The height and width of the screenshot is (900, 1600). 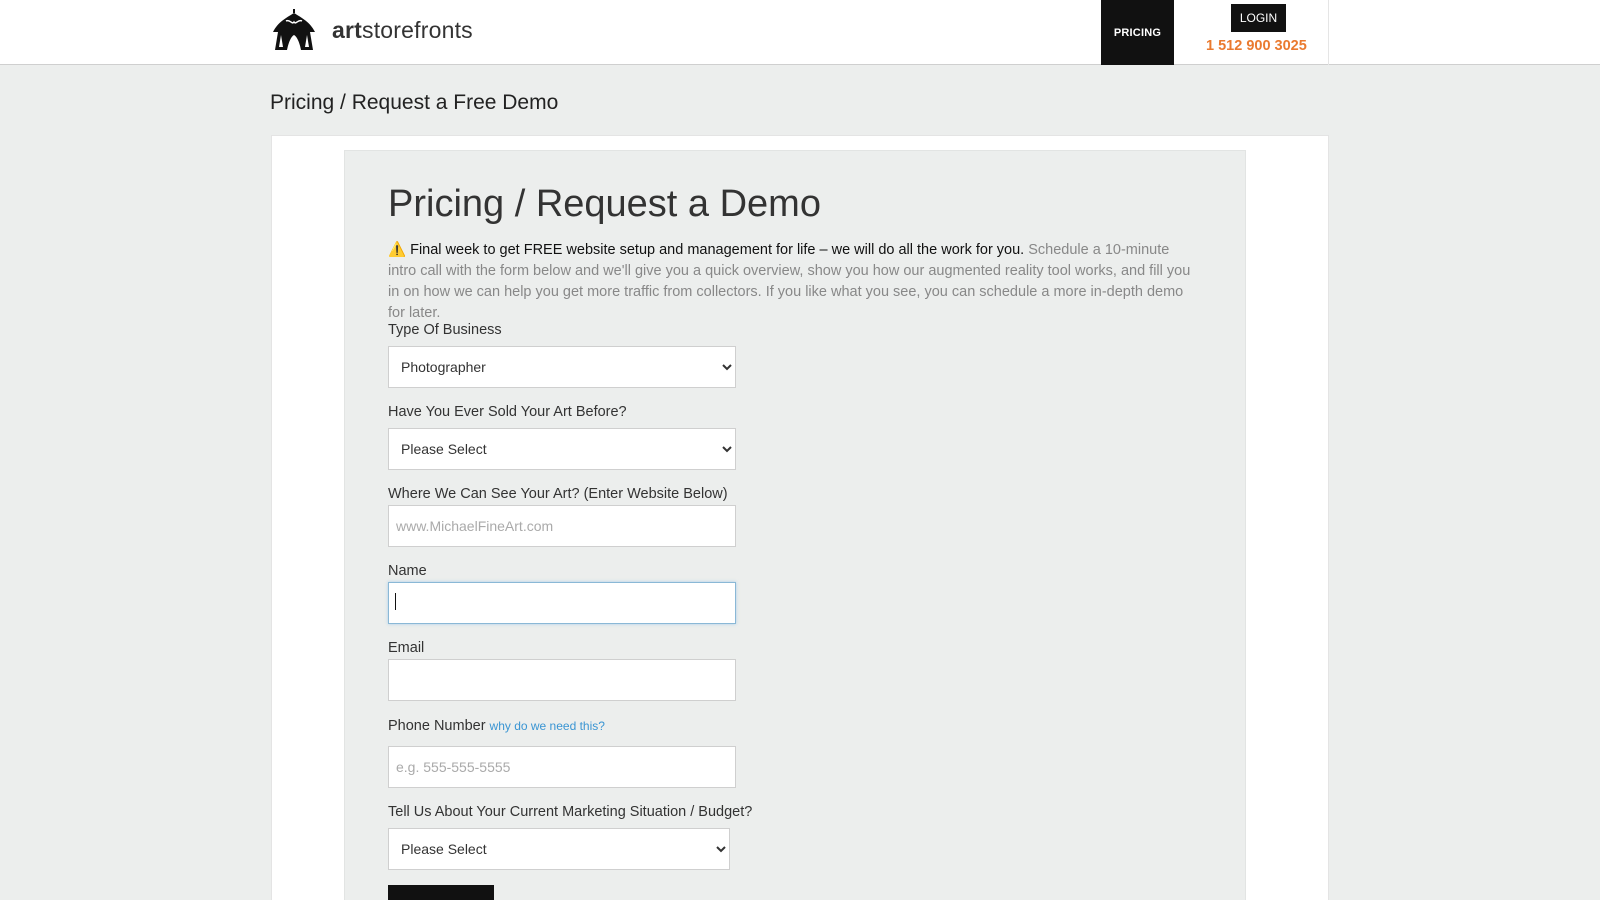 What do you see at coordinates (417, 29) in the screenshot?
I see `logo-wordmark-rest: storefronts` at bounding box center [417, 29].